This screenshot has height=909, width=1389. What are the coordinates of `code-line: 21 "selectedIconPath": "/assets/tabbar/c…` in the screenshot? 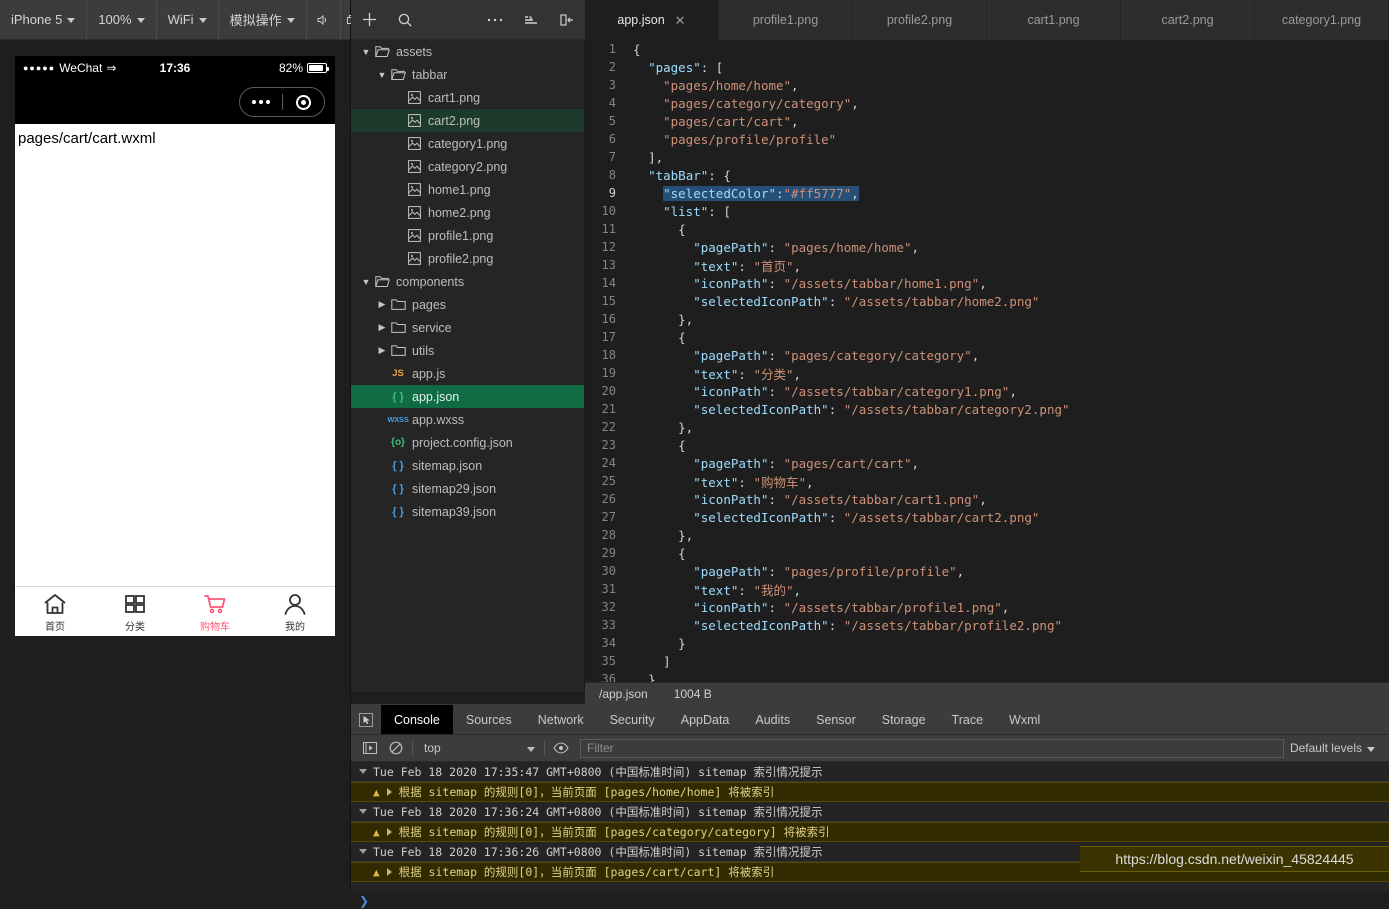 It's located at (987, 409).